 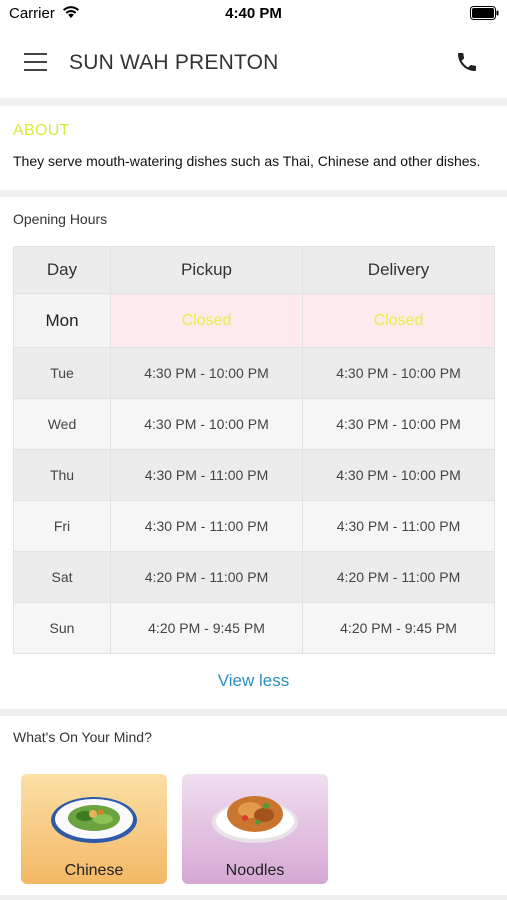 What do you see at coordinates (398, 320) in the screenshot?
I see `delivery-cell: Closed` at bounding box center [398, 320].